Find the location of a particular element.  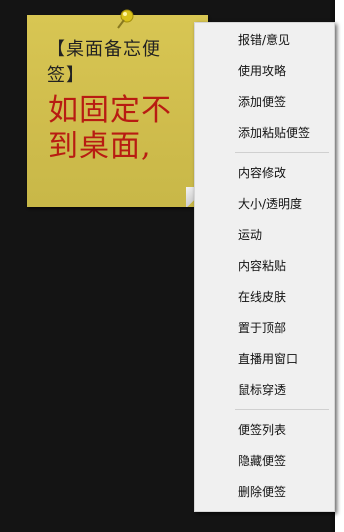

menu-item-label: 置于顶部 is located at coordinates (262, 328).